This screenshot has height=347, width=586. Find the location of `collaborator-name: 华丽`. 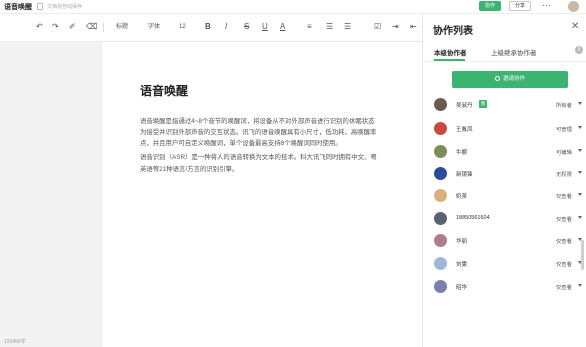

collaborator-name: 华丽 is located at coordinates (462, 242).